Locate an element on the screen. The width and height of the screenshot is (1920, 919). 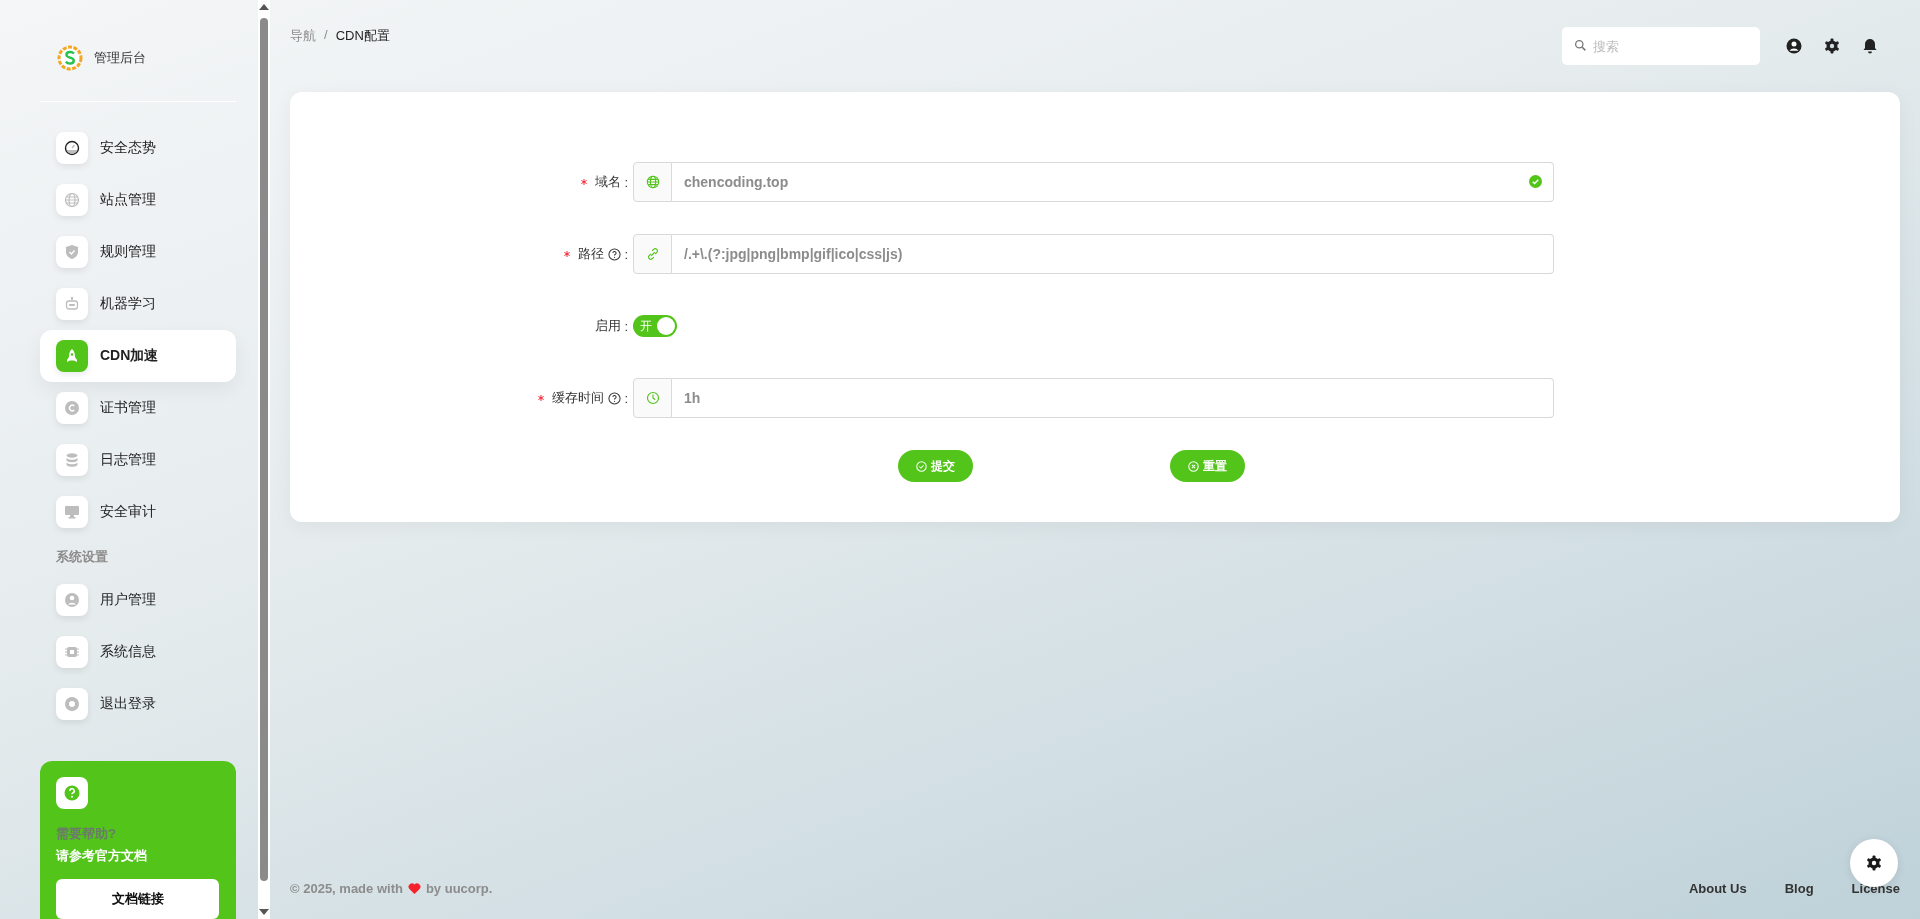
sidebar-item: 安全态势 is located at coordinates (138, 148).